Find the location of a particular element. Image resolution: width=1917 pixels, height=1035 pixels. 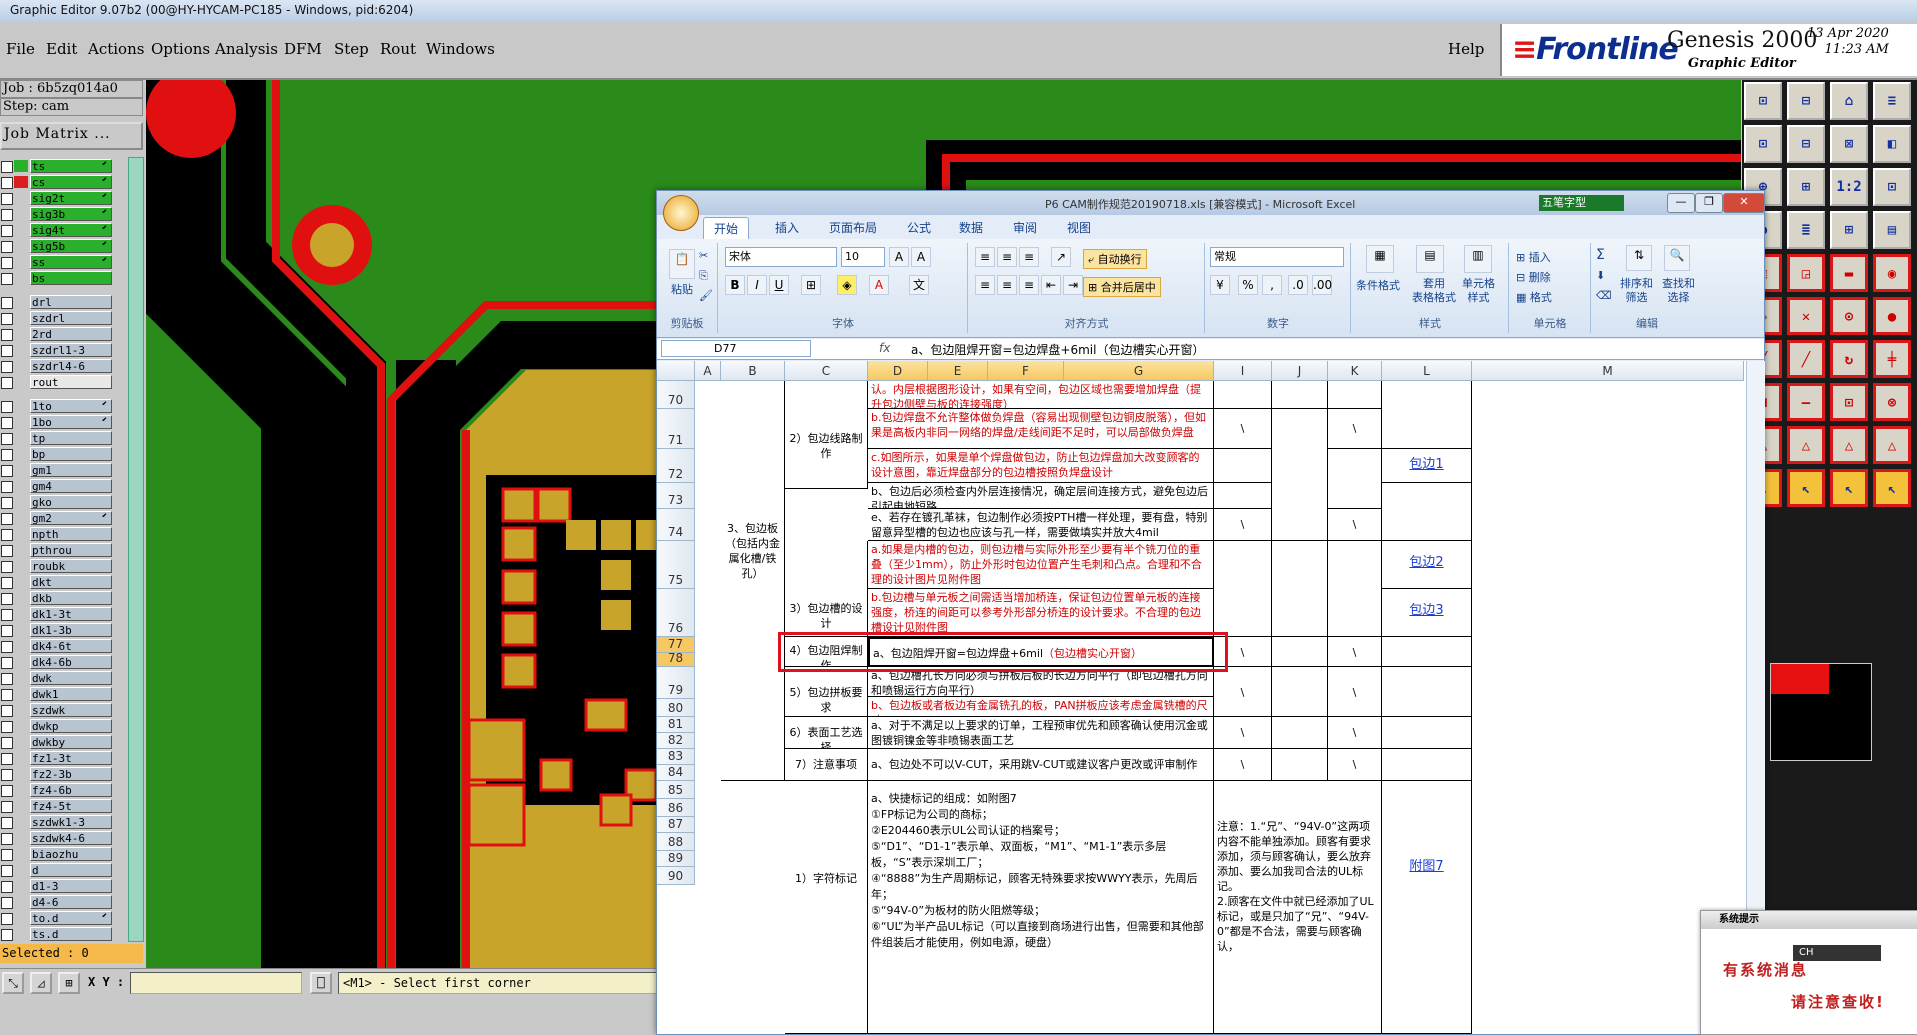

zoom-in-icon: ⊡ is located at coordinates (1763, 101).